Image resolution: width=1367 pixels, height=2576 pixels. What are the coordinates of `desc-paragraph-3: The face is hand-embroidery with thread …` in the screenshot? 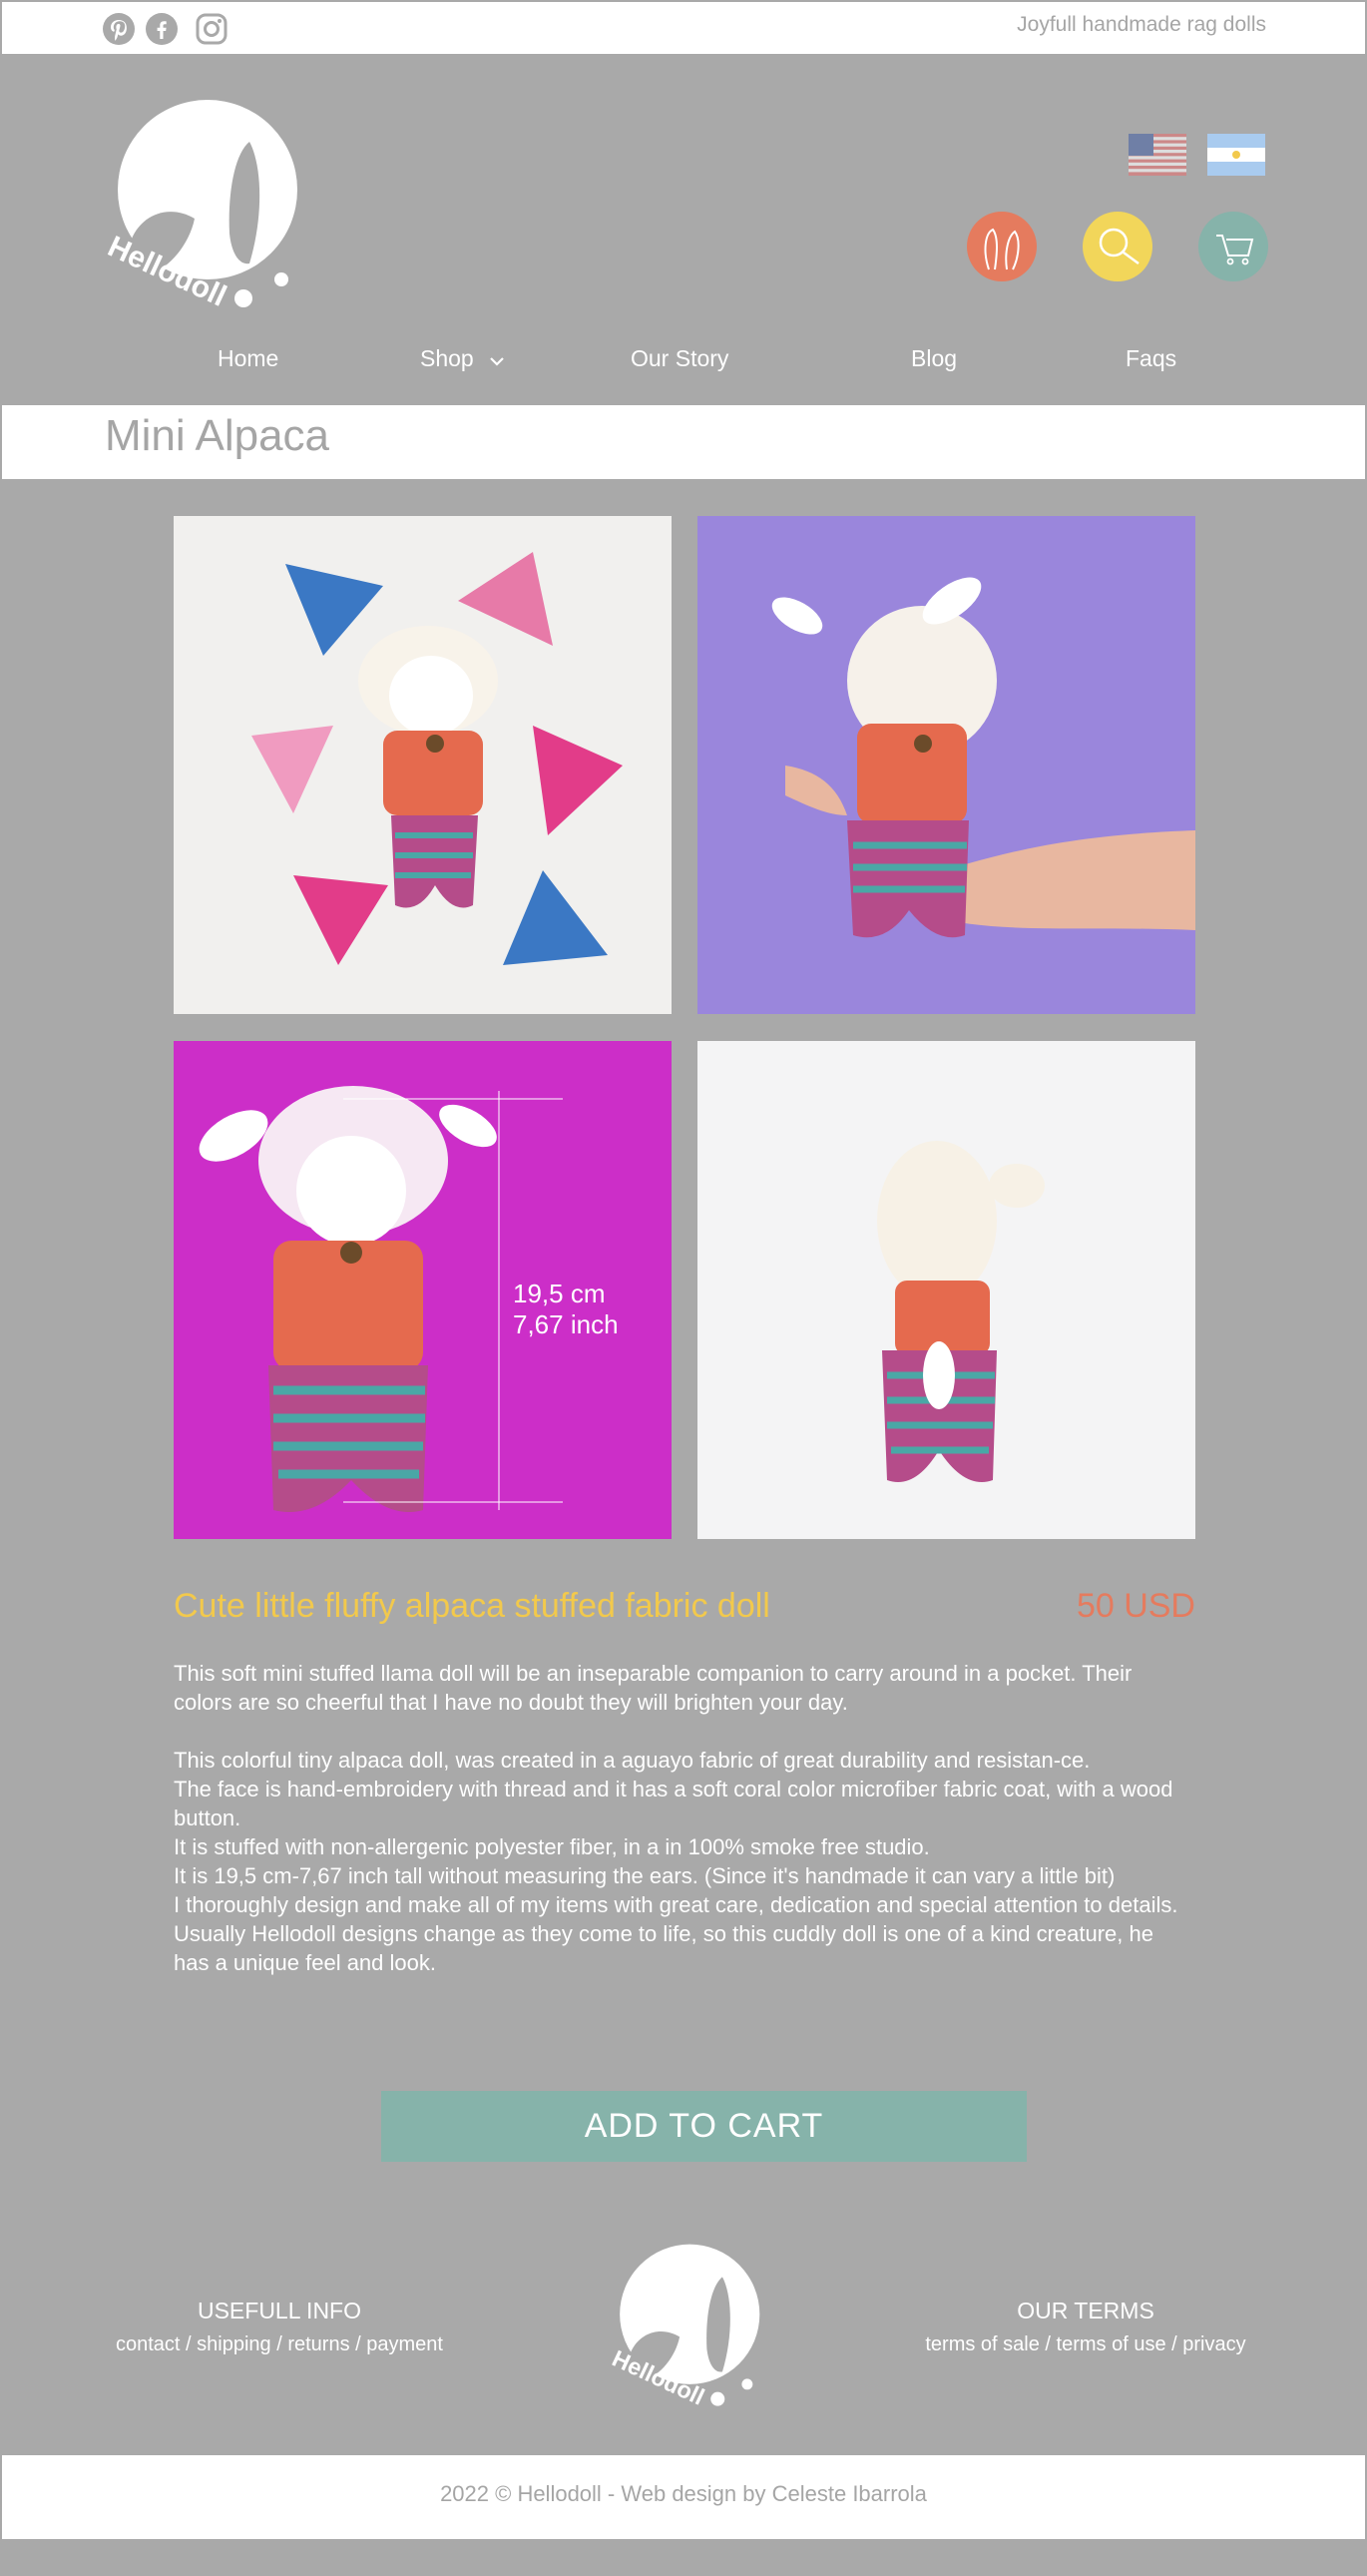 It's located at (673, 1804).